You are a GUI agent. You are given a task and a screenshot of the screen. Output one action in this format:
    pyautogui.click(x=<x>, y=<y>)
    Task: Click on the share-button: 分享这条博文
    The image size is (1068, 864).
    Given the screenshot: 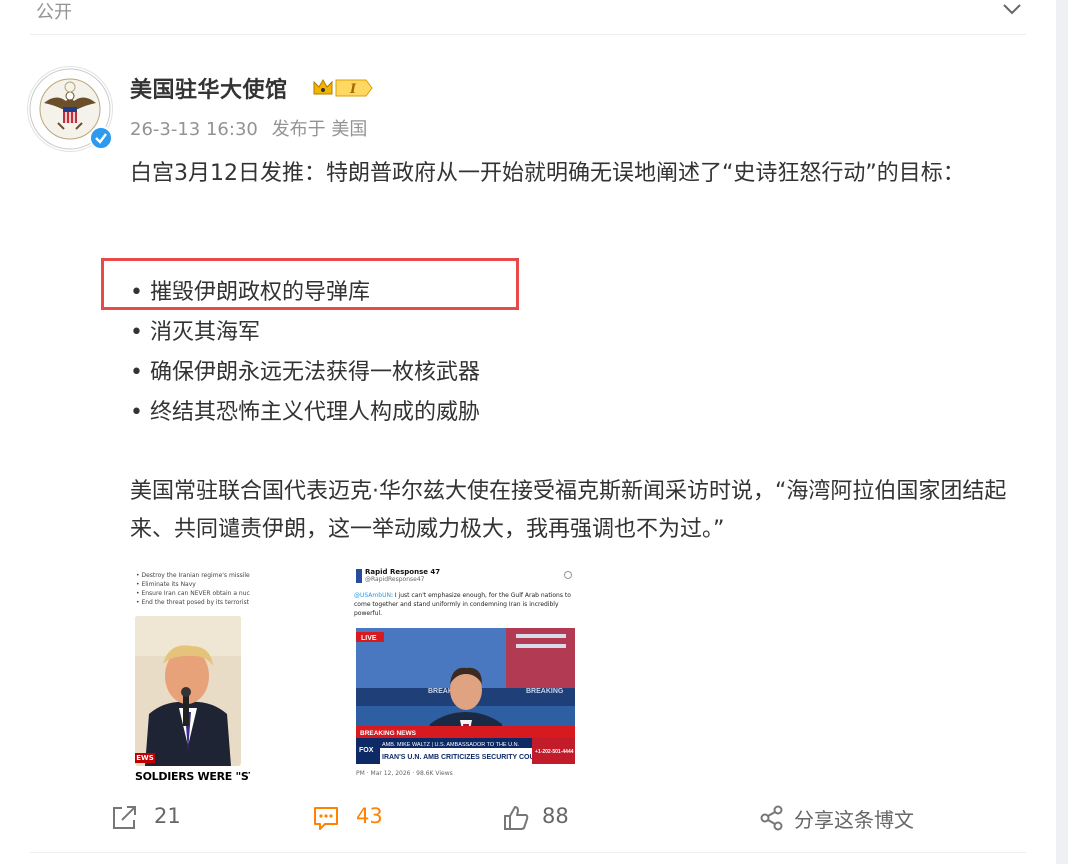 What is the action you would take?
    pyautogui.click(x=858, y=818)
    